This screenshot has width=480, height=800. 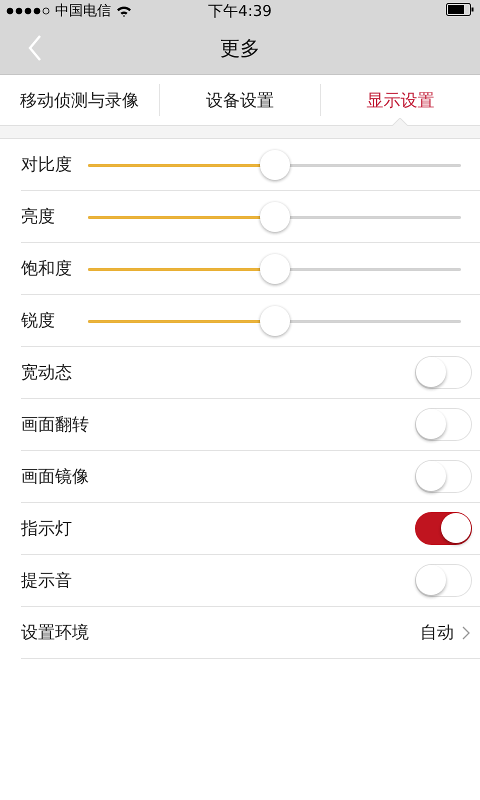 What do you see at coordinates (400, 100) in the screenshot?
I see `tab: 显示设置` at bounding box center [400, 100].